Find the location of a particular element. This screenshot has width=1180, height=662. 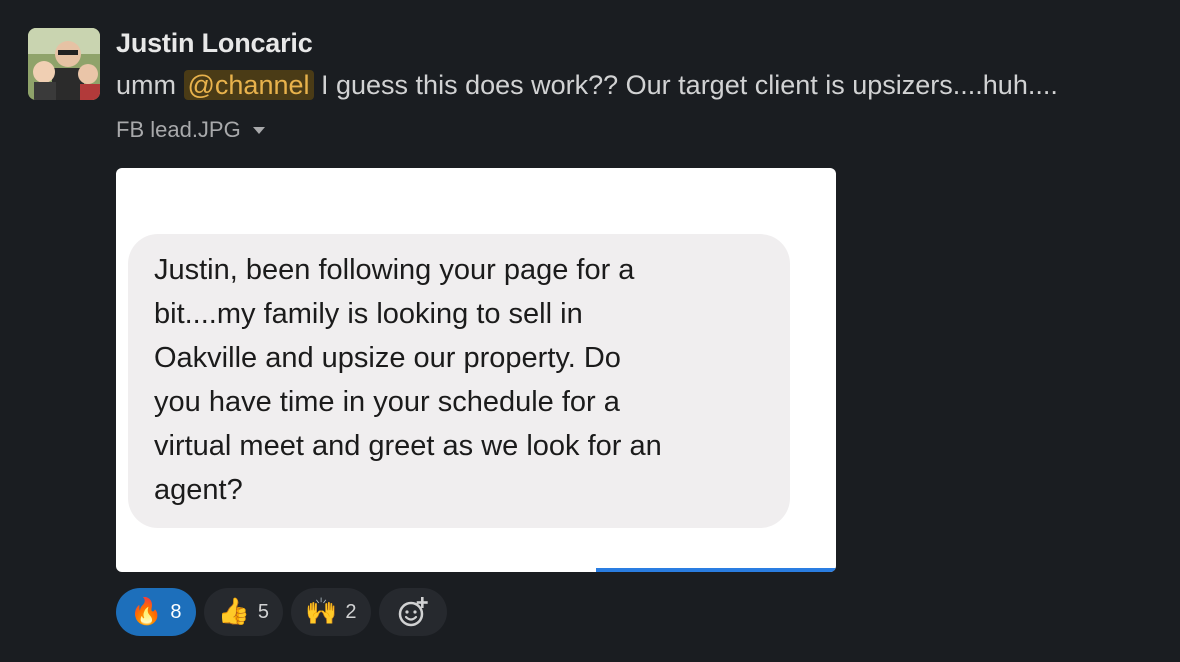

message-text-before: umm is located at coordinates (150, 85).